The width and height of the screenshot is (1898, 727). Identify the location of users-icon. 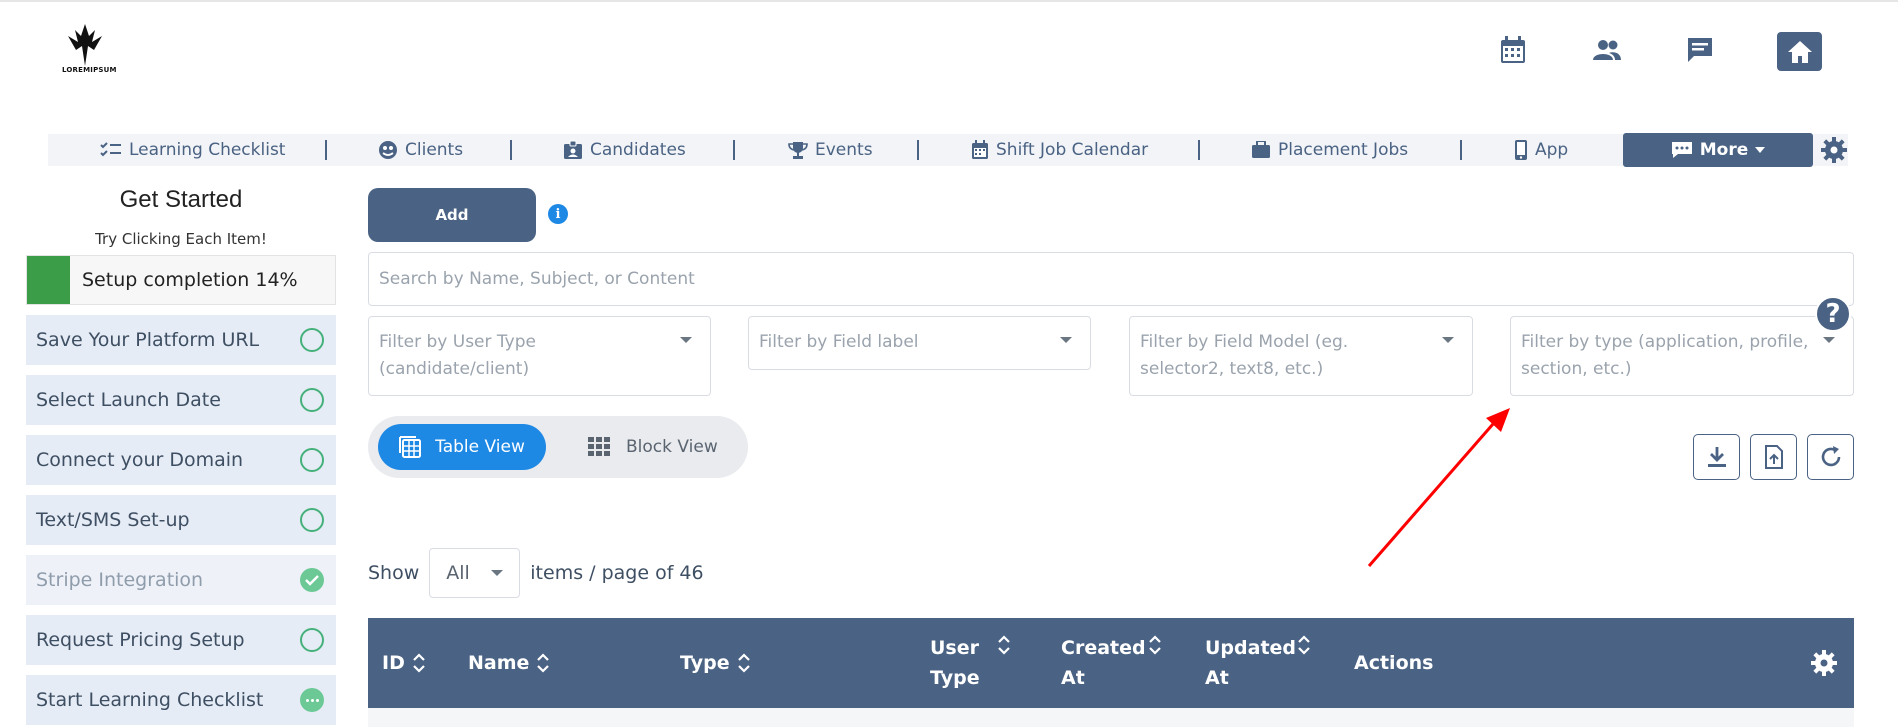
(1607, 50).